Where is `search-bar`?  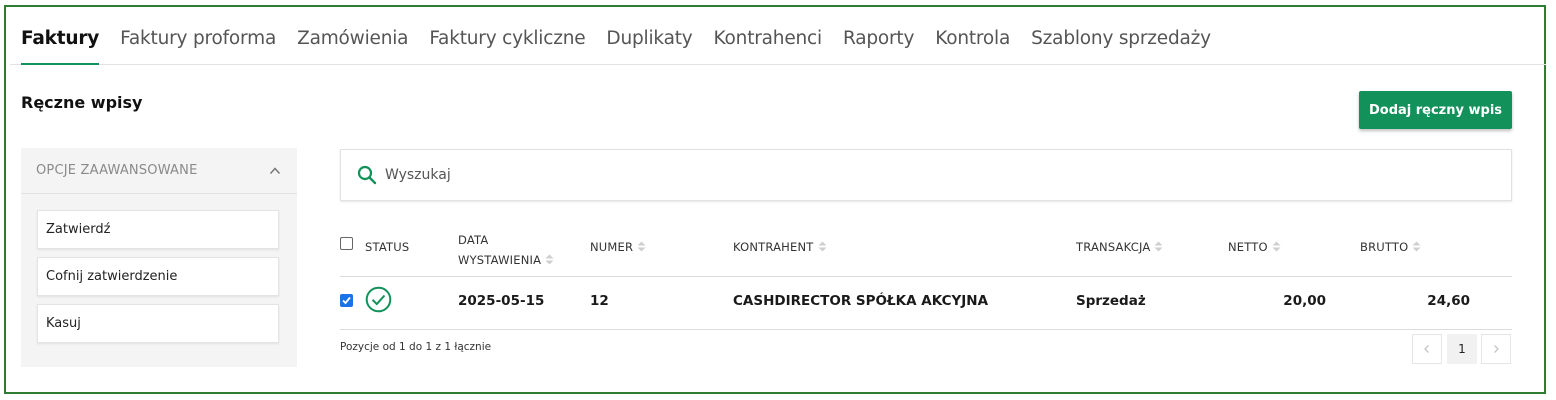 search-bar is located at coordinates (926, 175).